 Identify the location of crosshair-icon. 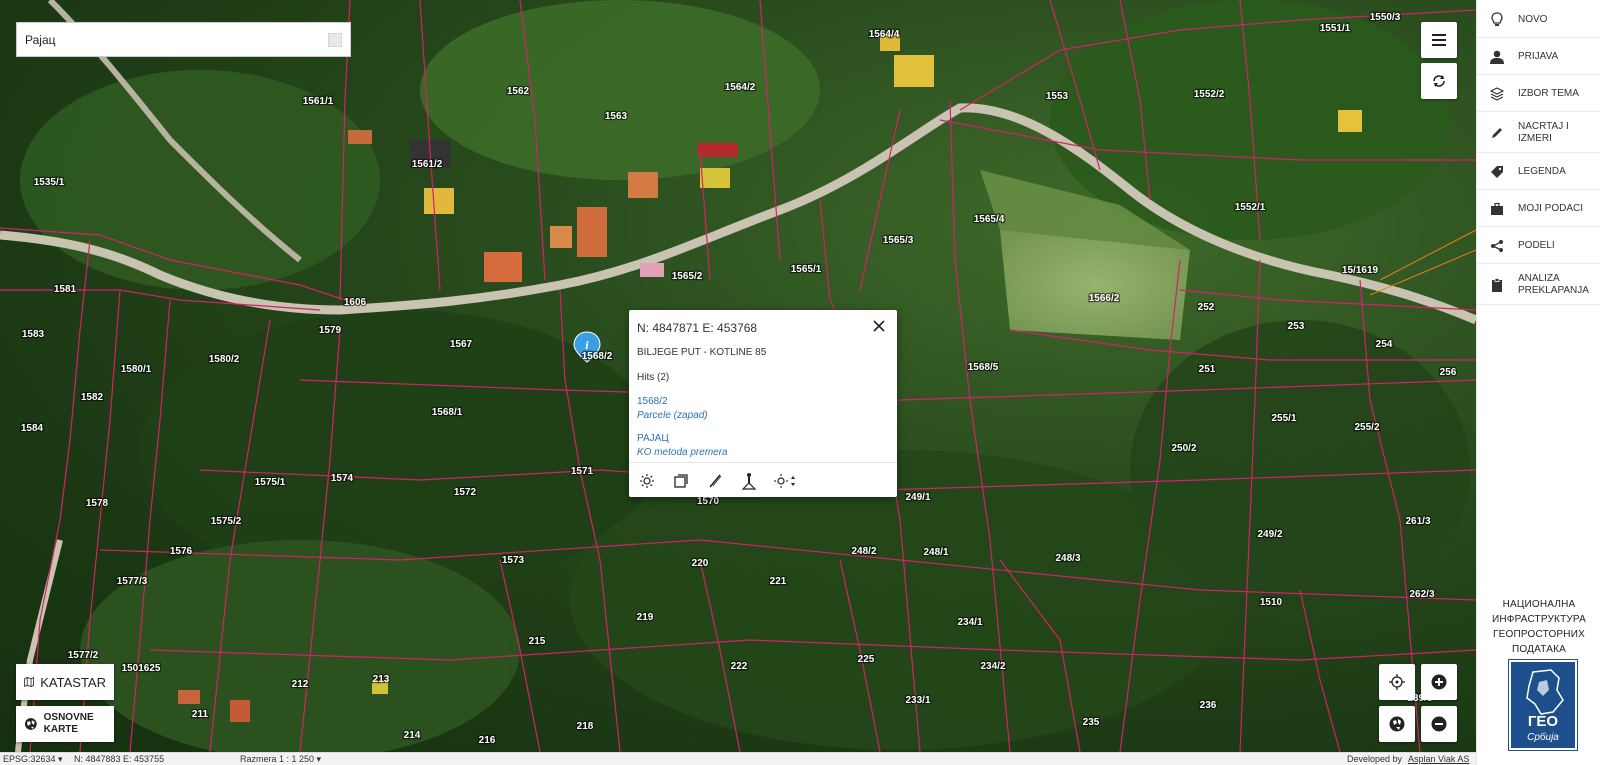
(1397, 682).